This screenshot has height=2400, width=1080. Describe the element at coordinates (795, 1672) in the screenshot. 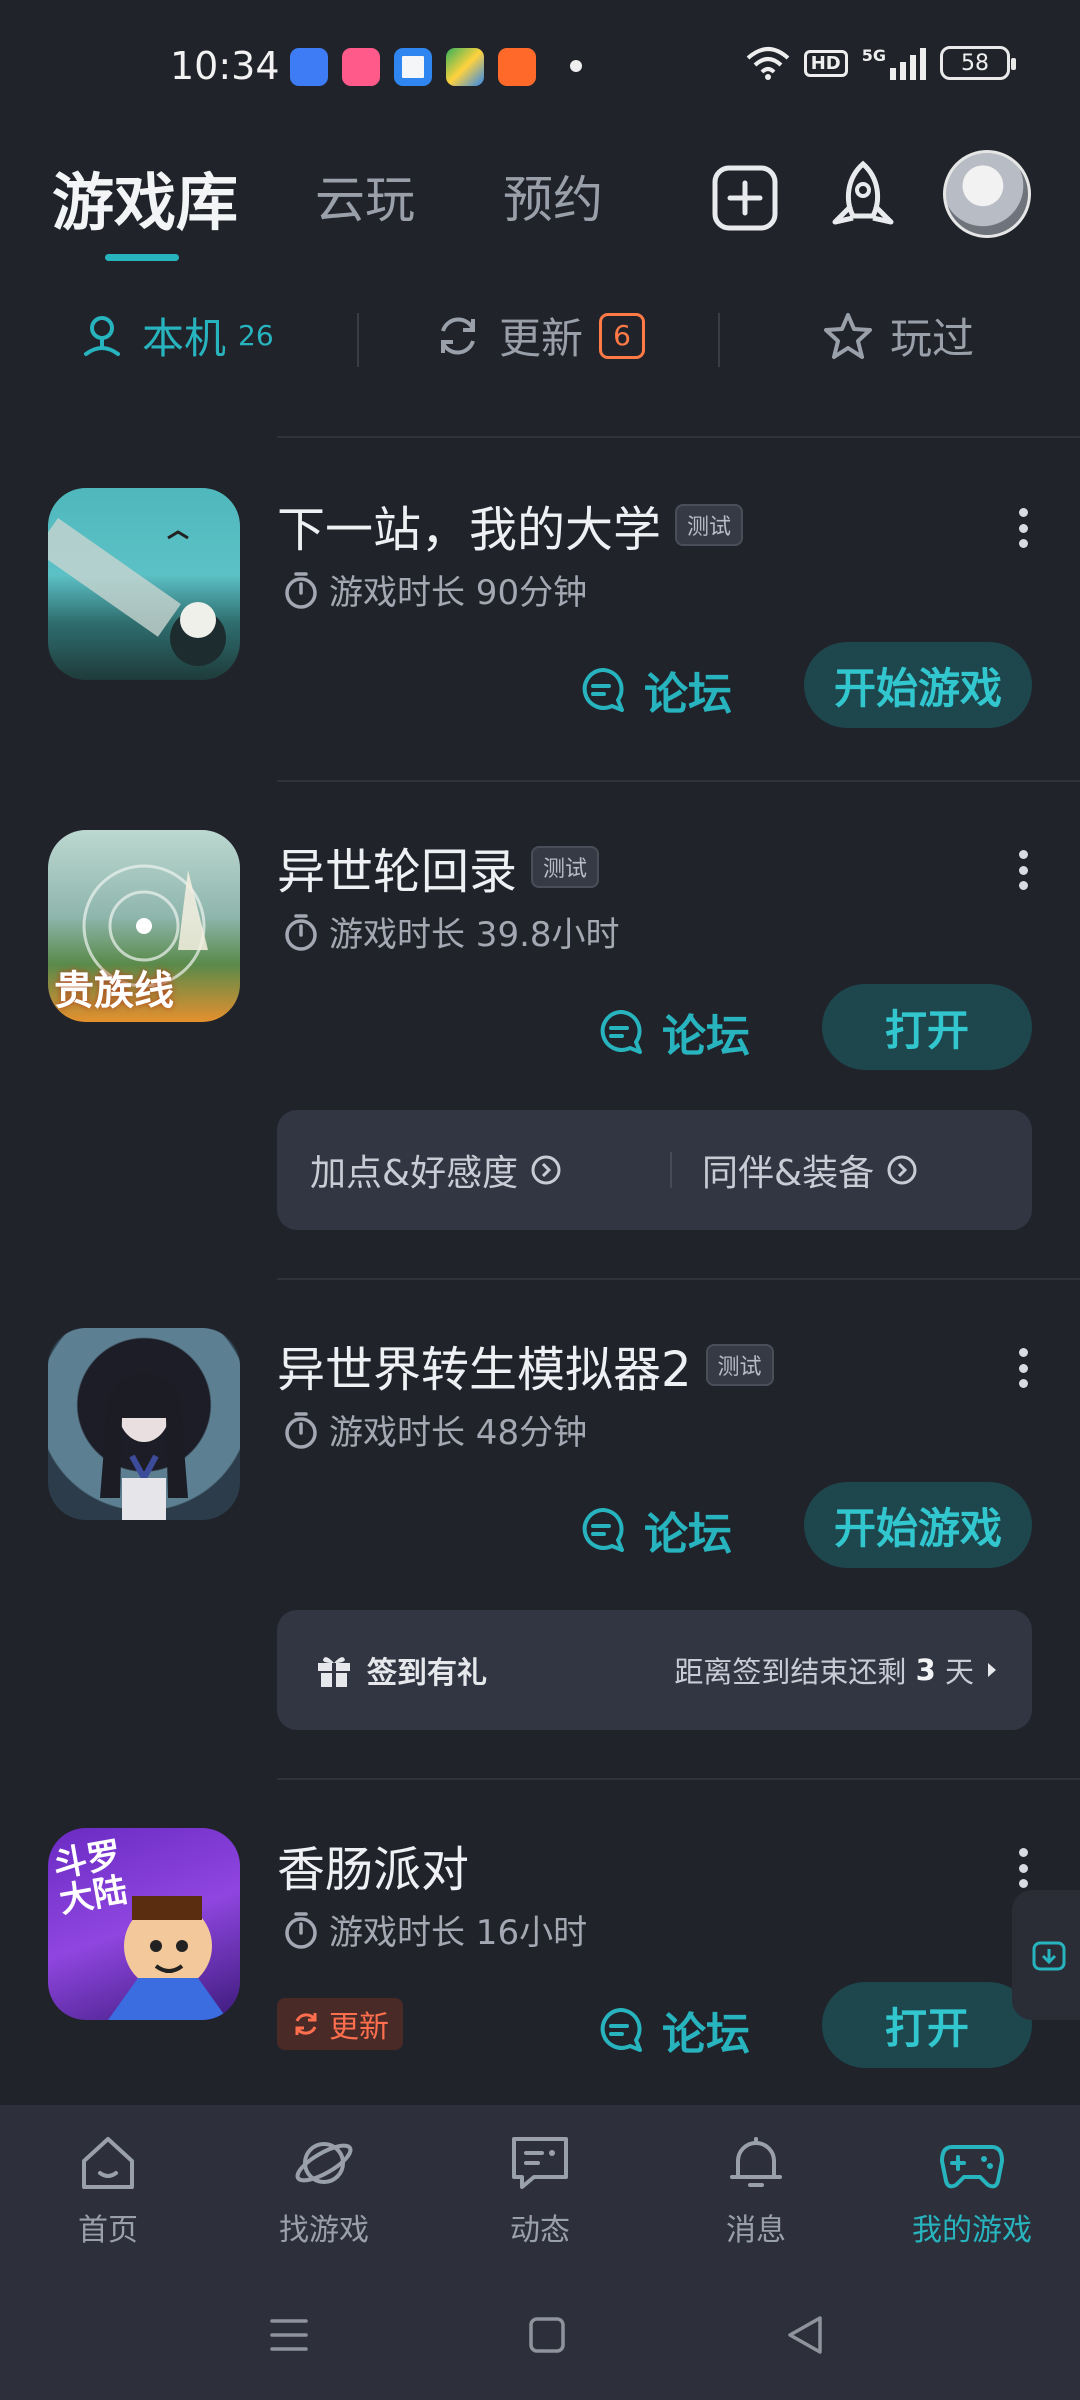

I see `signin-countdown-prefix: 距离签到结束还剩` at that location.